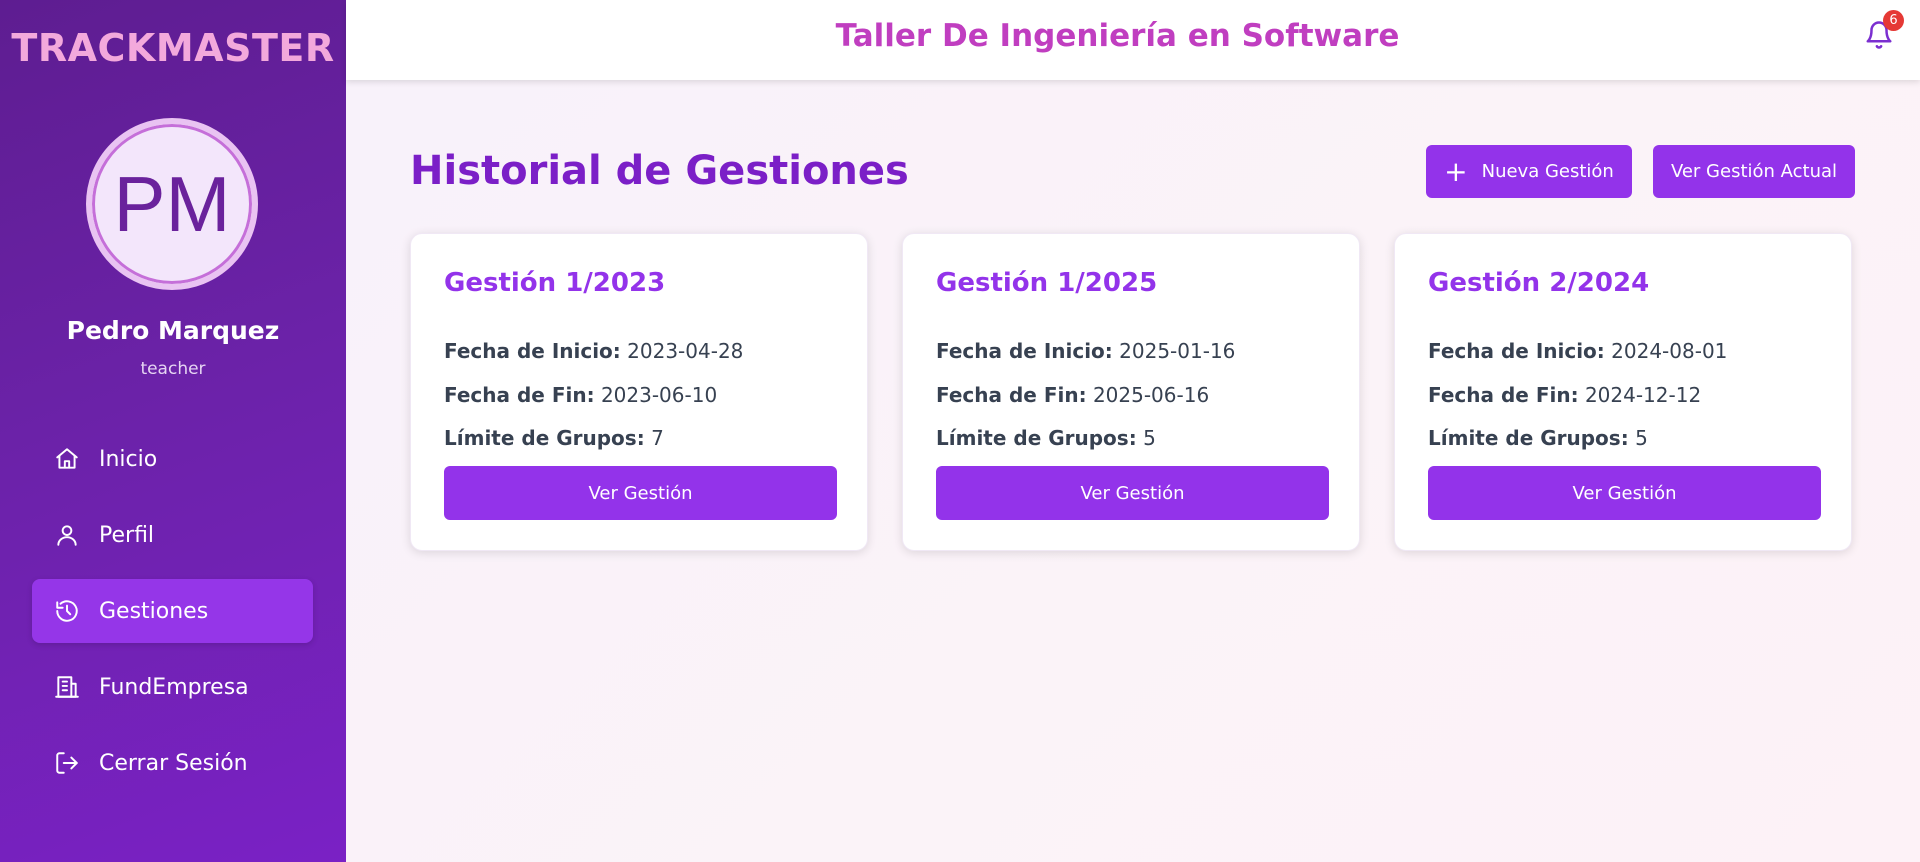 This screenshot has height=862, width=1920. I want to click on start-date-value: 2023-04-28, so click(685, 351).